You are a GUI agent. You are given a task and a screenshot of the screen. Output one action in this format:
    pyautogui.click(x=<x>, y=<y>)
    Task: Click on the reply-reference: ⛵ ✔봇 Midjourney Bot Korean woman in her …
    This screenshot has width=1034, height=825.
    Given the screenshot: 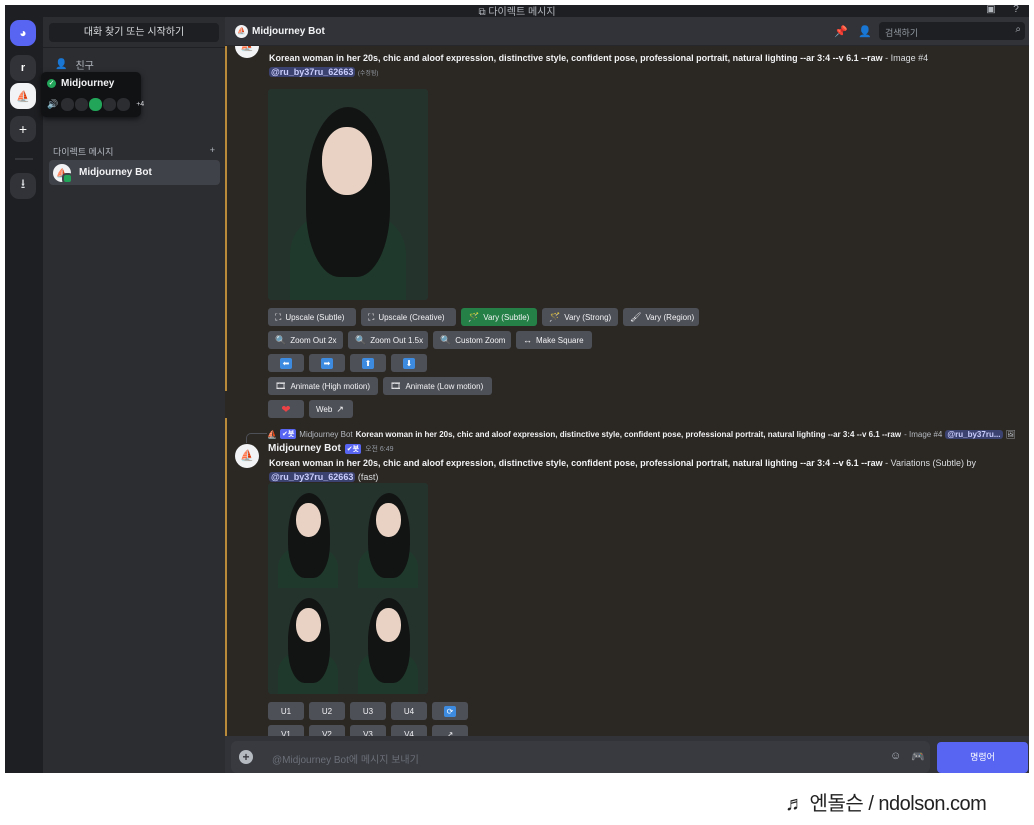 What is the action you would take?
    pyautogui.click(x=641, y=434)
    